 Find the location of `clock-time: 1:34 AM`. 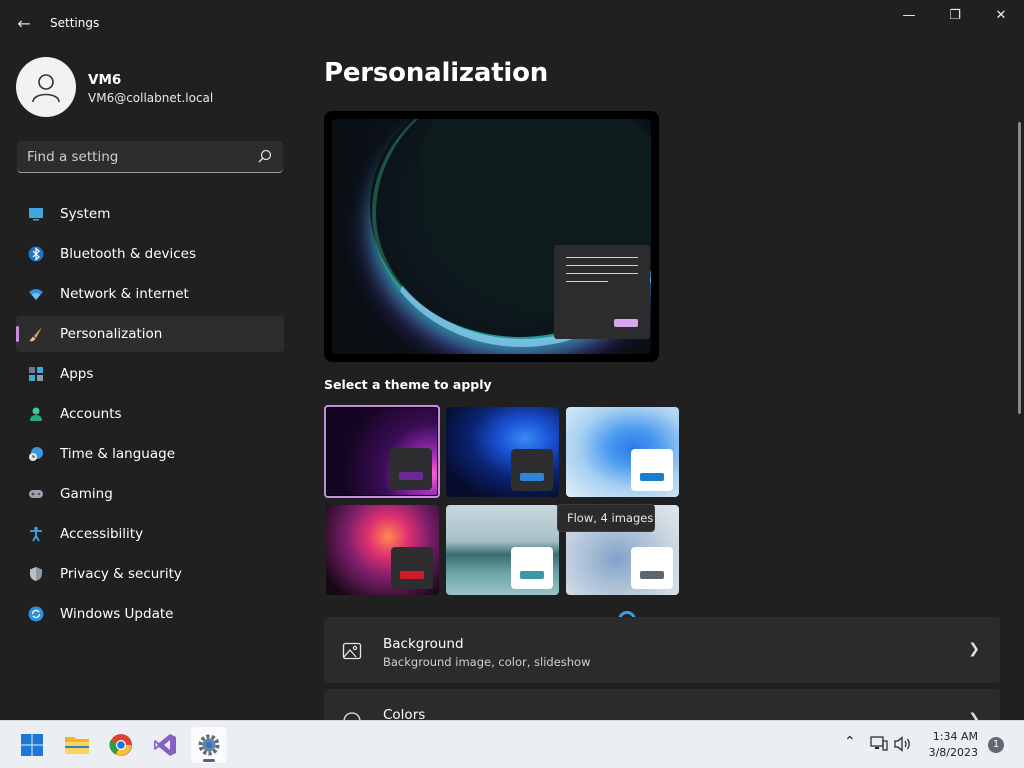

clock-time: 1:34 AM is located at coordinates (954, 736).